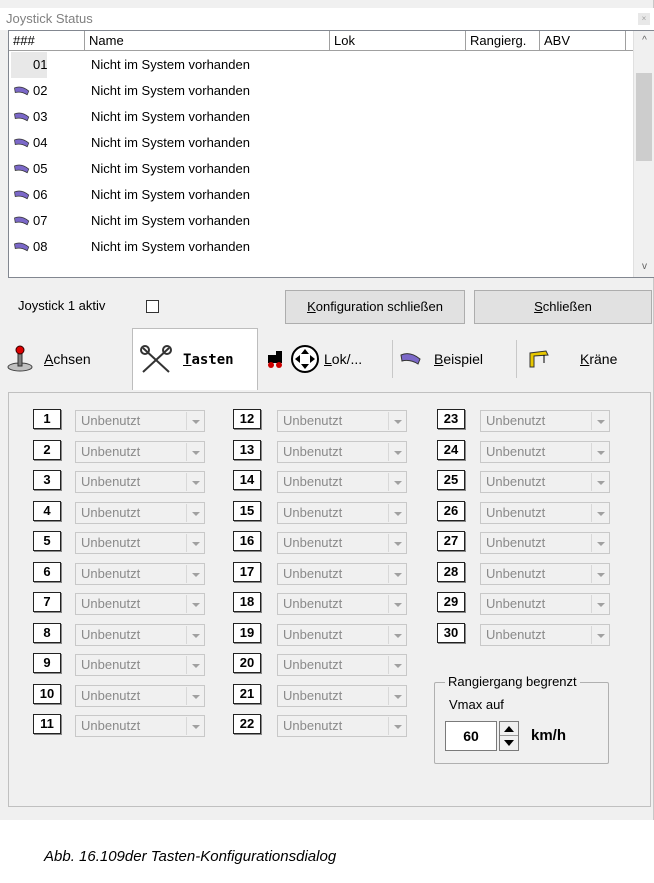 This screenshot has width=654, height=883. What do you see at coordinates (455, 359) in the screenshot?
I see `tab-beispiel: Beispiel` at bounding box center [455, 359].